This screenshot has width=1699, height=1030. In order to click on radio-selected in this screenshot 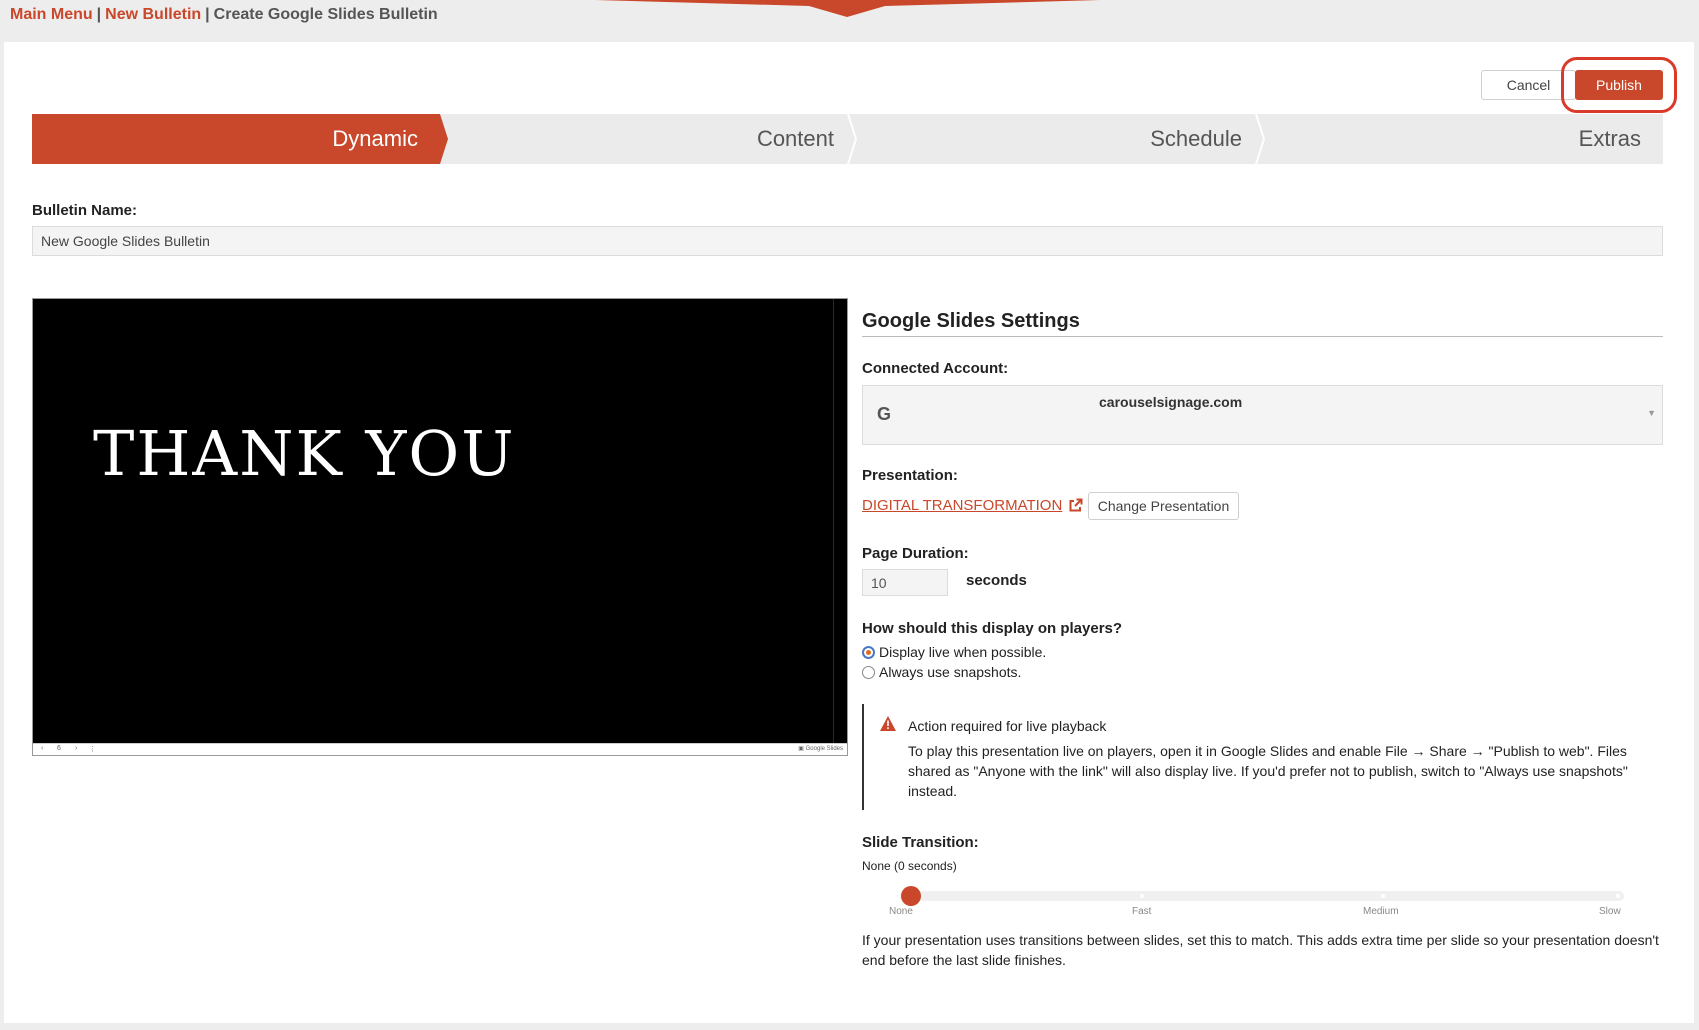, I will do `click(868, 652)`.